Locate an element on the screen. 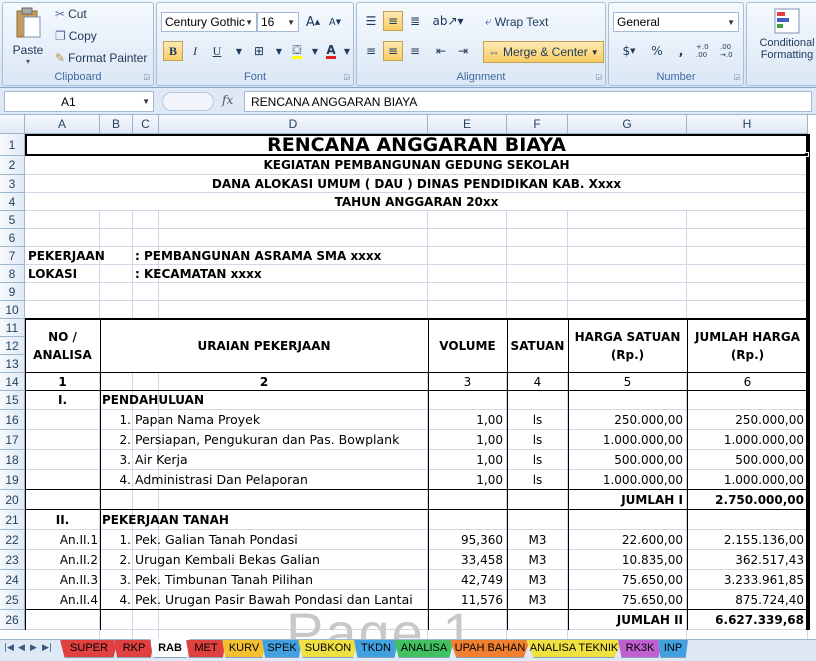 This screenshot has height=661, width=816. italic-button: I is located at coordinates (195, 51).